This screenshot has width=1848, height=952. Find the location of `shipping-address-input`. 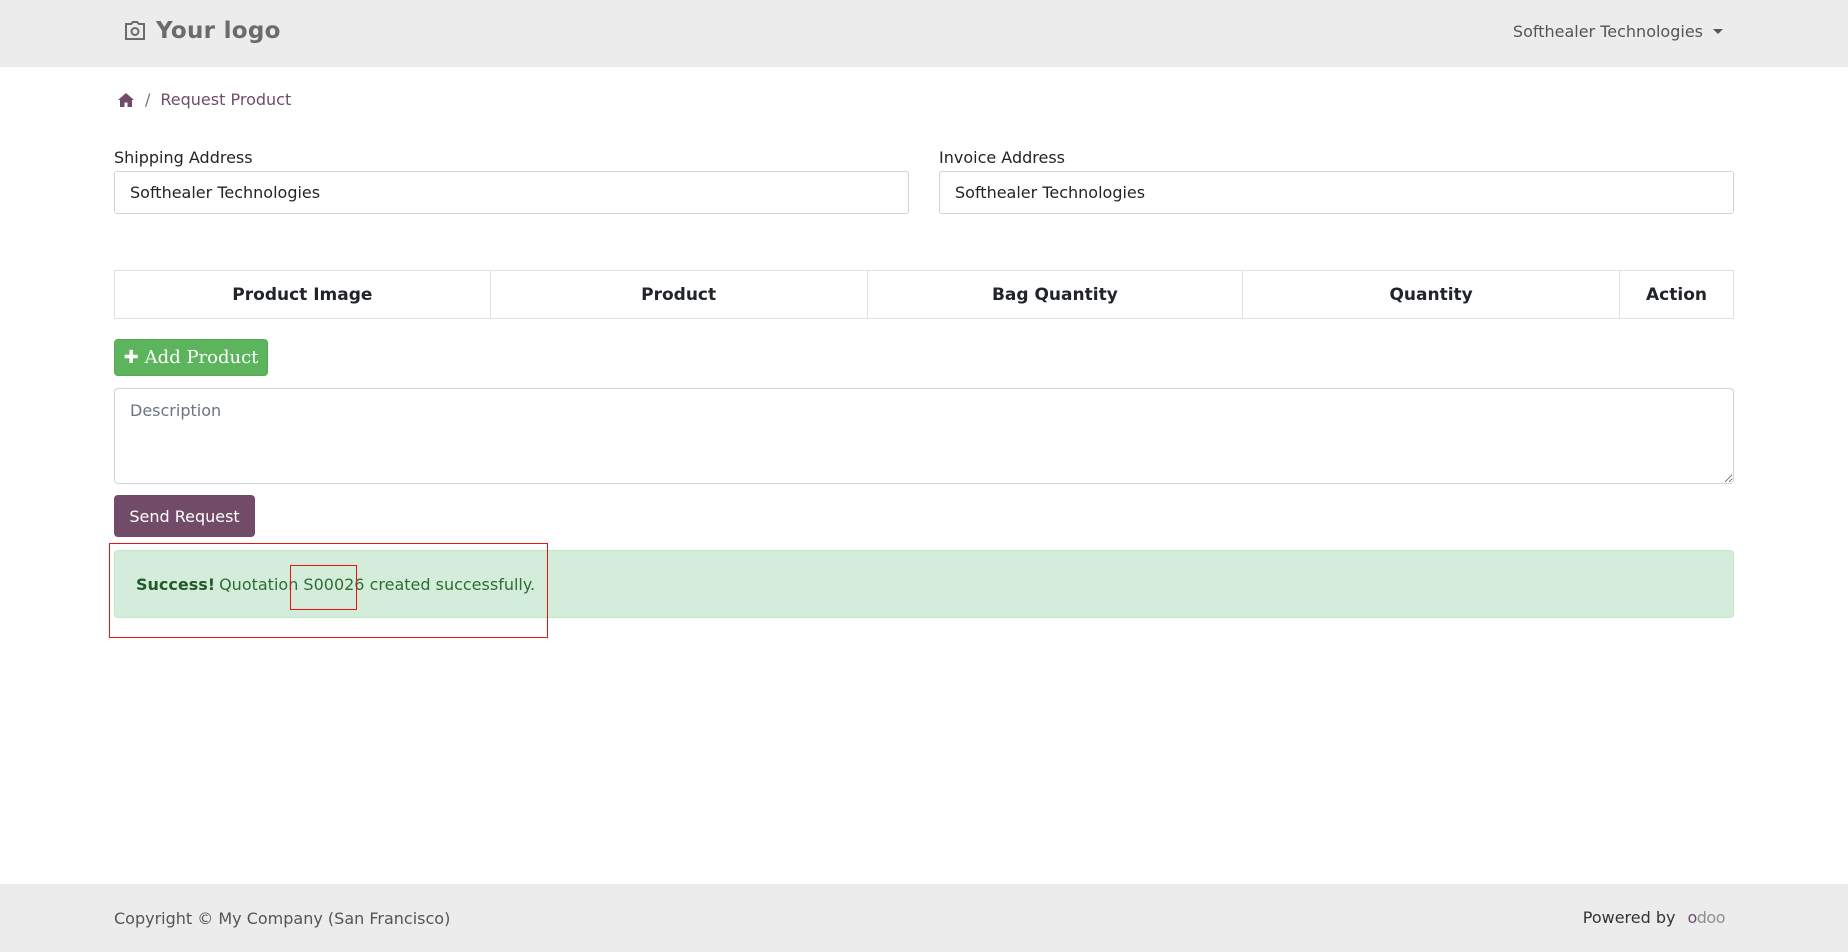

shipping-address-input is located at coordinates (511, 192).